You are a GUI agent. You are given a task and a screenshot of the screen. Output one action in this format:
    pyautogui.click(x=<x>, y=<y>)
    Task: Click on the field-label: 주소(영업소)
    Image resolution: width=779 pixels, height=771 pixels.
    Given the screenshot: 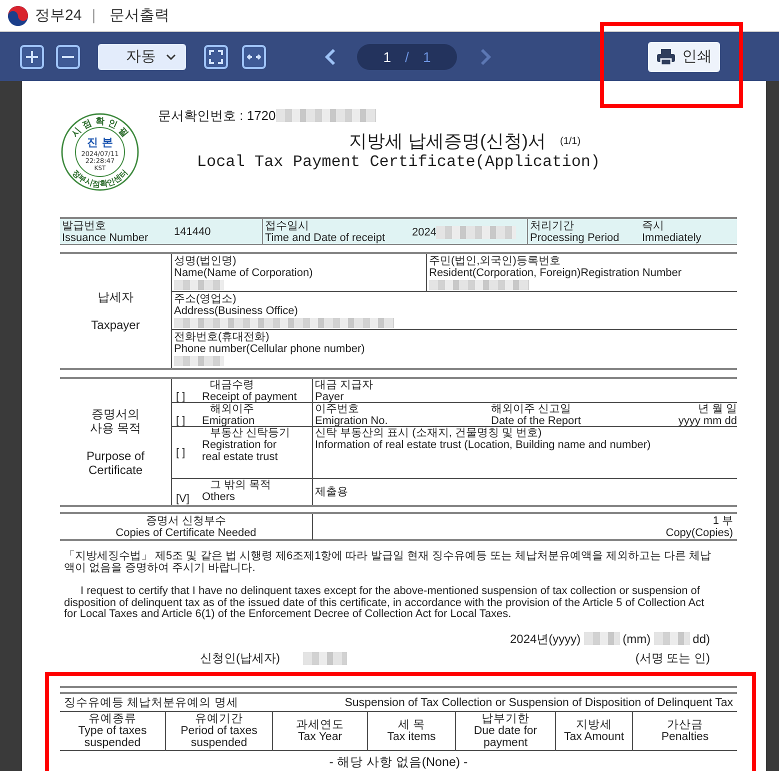 What is the action you would take?
    pyautogui.click(x=205, y=299)
    